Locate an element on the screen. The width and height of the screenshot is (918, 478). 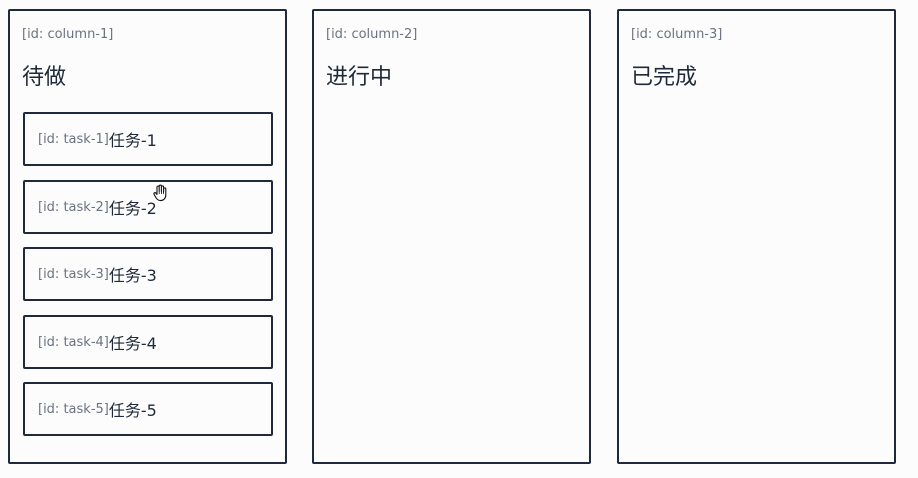
task-card-2: [id: task-2] 任务-2 is located at coordinates (148, 207).